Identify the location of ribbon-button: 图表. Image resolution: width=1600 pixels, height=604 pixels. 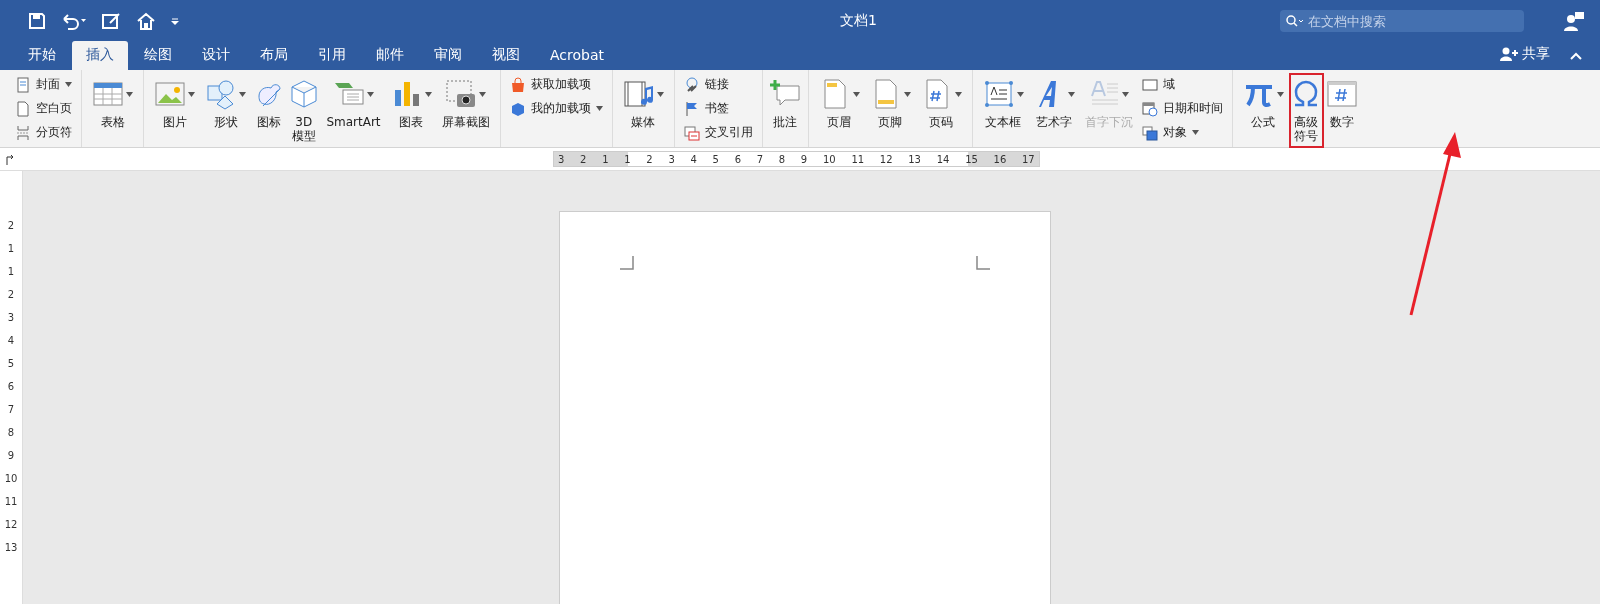
(411, 103).